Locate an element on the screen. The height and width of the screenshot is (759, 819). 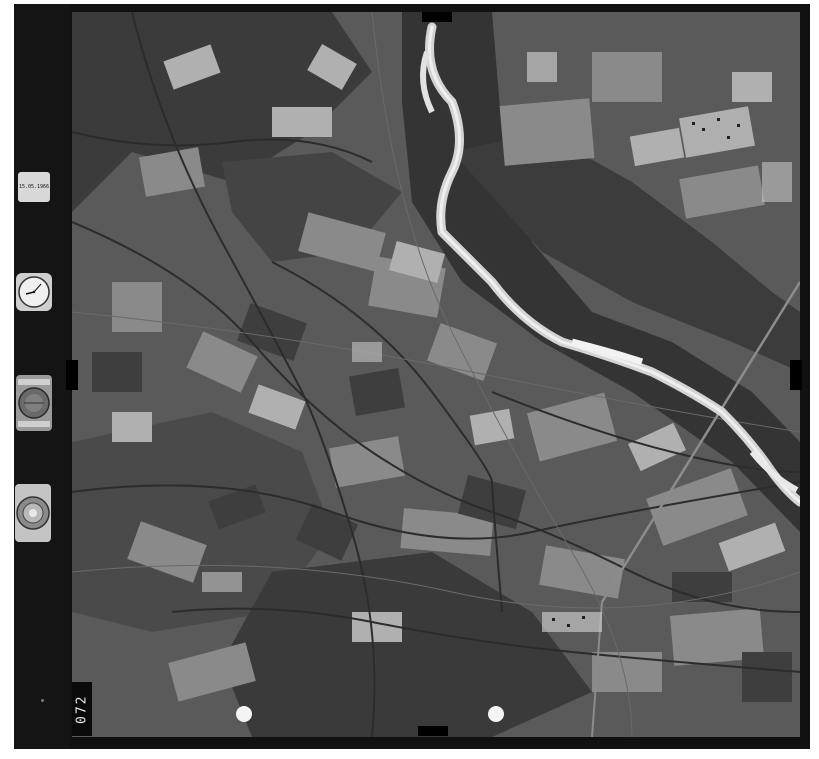
date-label: 15.05.1966 is located at coordinates (34, 187).